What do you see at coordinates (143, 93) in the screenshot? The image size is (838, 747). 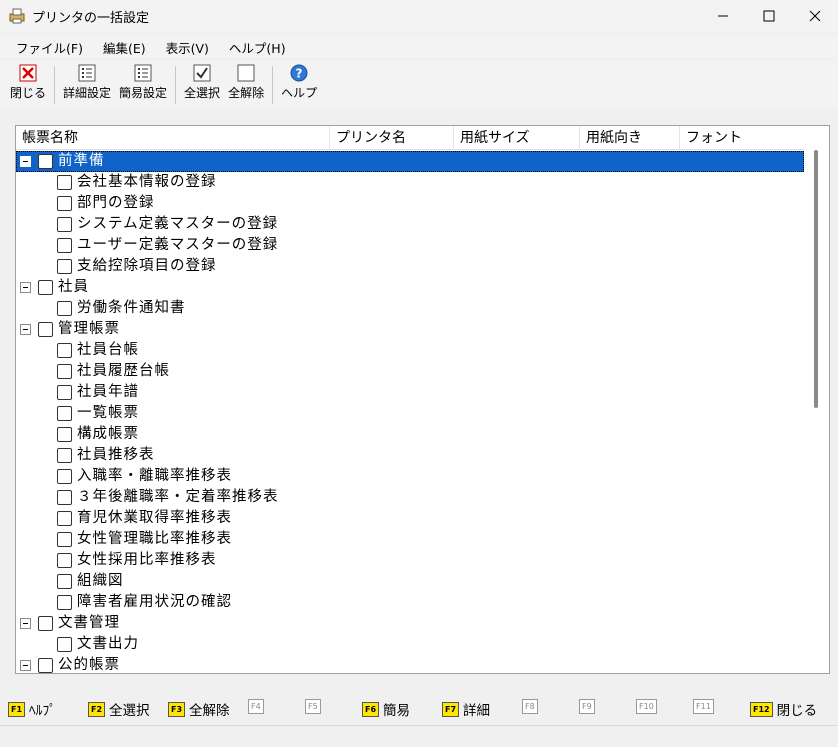 I see `simple-settings-label: 簡易設定` at bounding box center [143, 93].